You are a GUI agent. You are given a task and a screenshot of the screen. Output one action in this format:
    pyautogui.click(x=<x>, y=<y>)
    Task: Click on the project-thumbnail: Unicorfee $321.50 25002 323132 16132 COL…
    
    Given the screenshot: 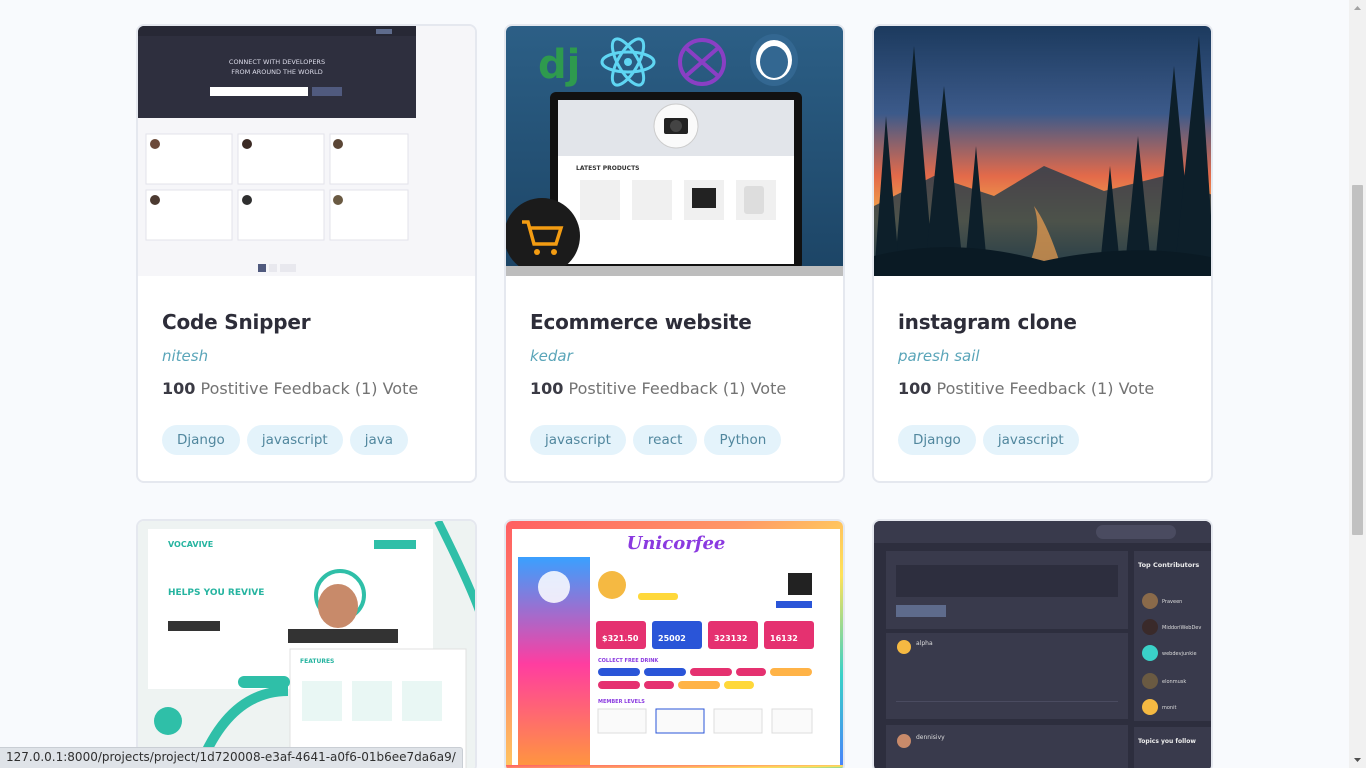 What is the action you would take?
    pyautogui.click(x=674, y=644)
    